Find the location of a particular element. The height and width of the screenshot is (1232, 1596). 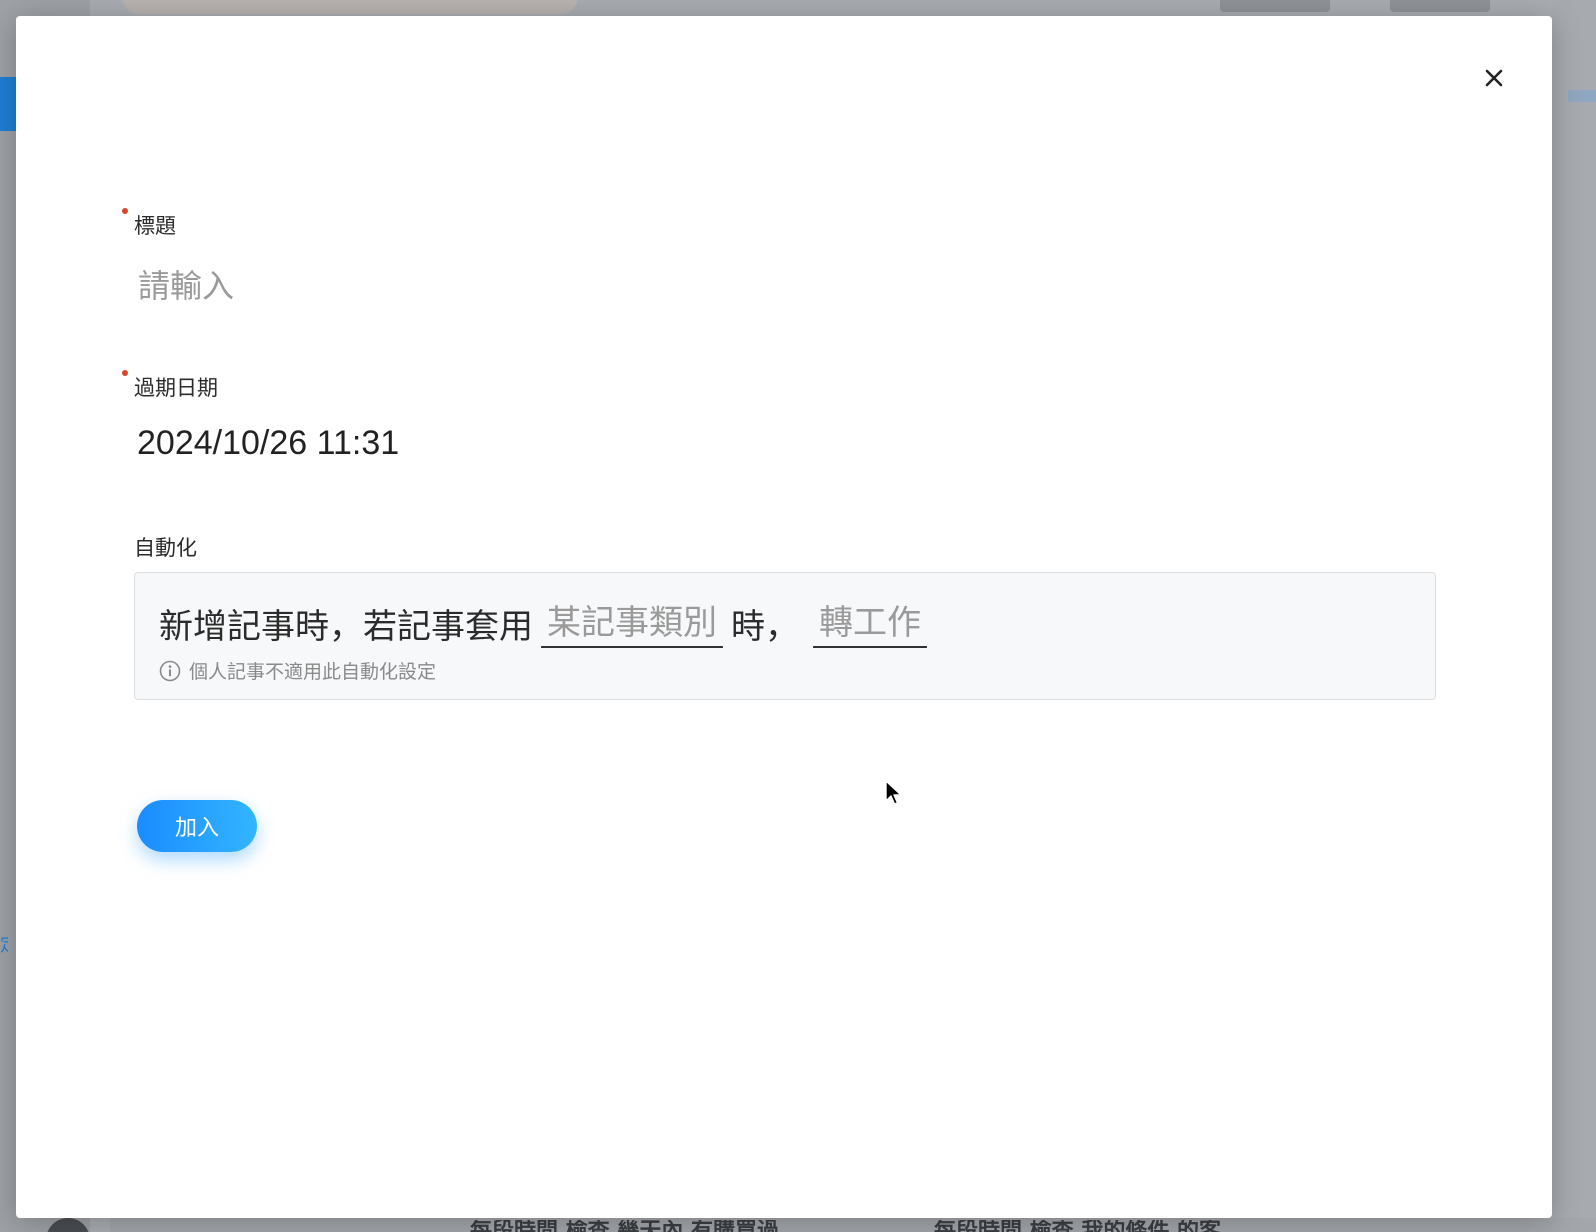

due-date-picker: 2024/10/26 11:31 is located at coordinates (268, 443).